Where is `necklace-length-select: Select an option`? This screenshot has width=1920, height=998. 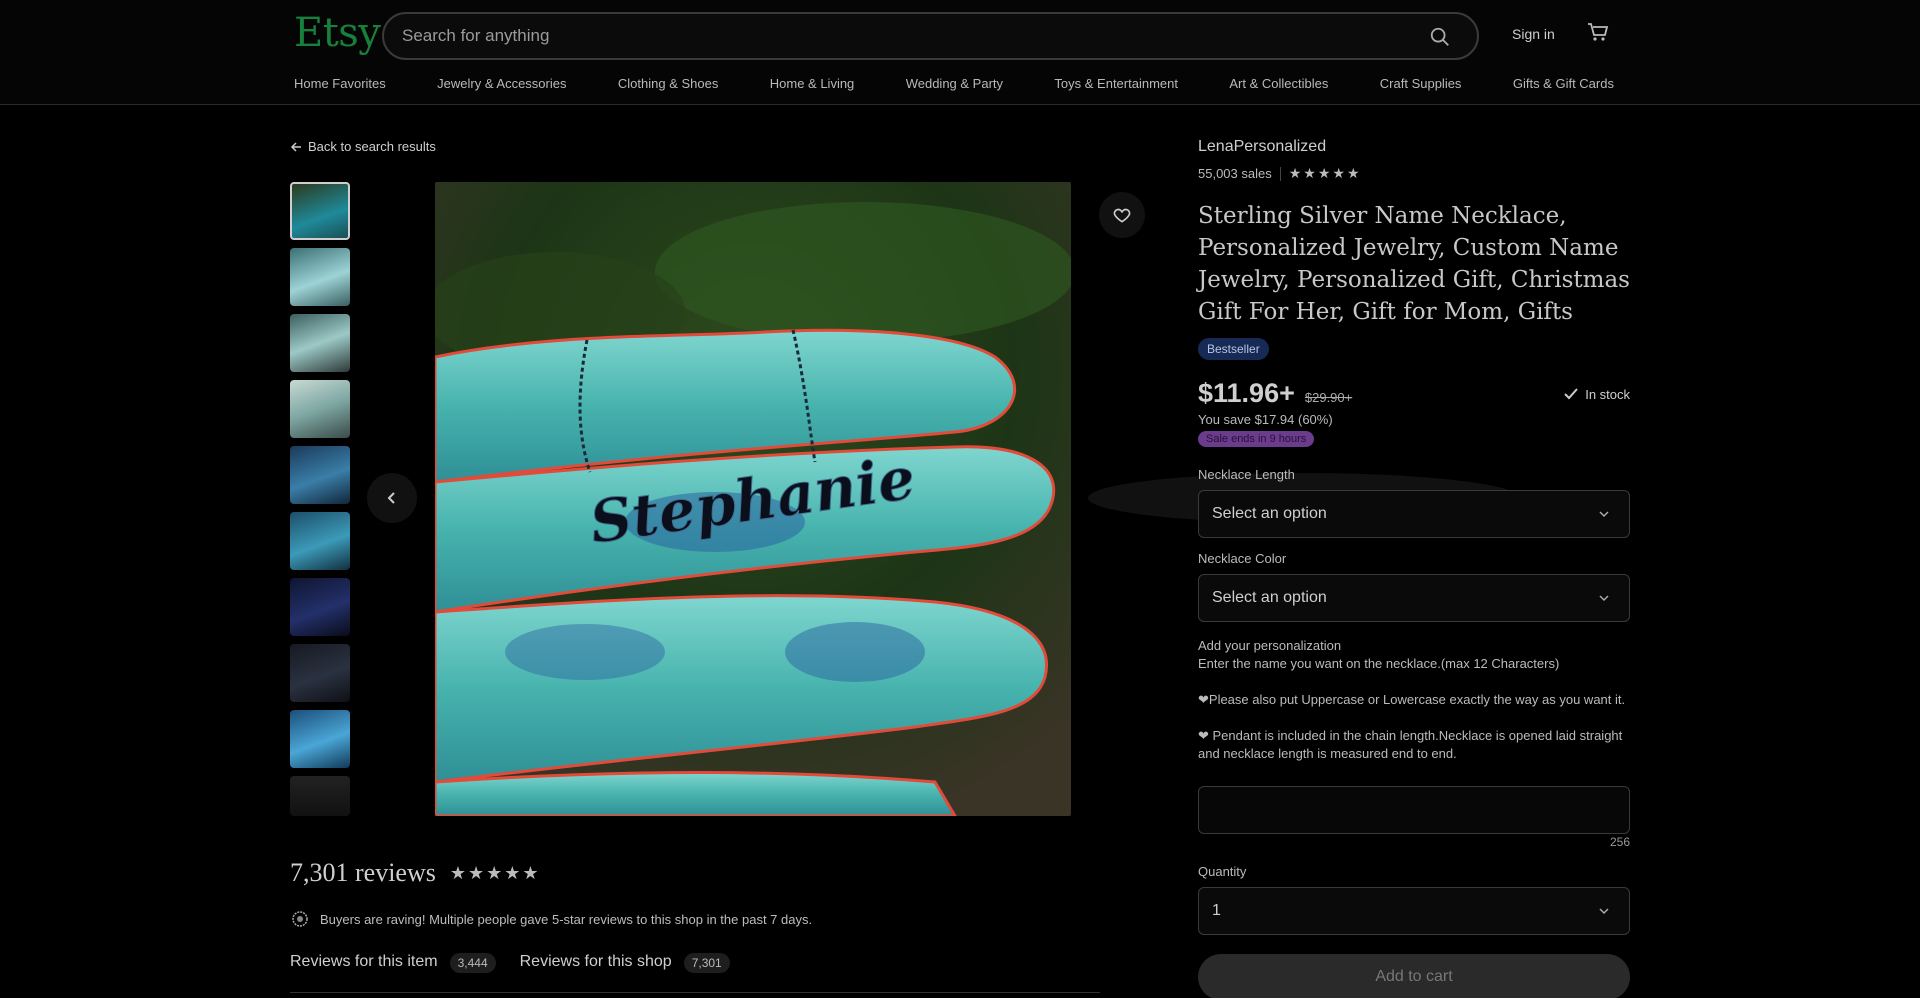
necklace-length-select: Select an option is located at coordinates (1414, 514).